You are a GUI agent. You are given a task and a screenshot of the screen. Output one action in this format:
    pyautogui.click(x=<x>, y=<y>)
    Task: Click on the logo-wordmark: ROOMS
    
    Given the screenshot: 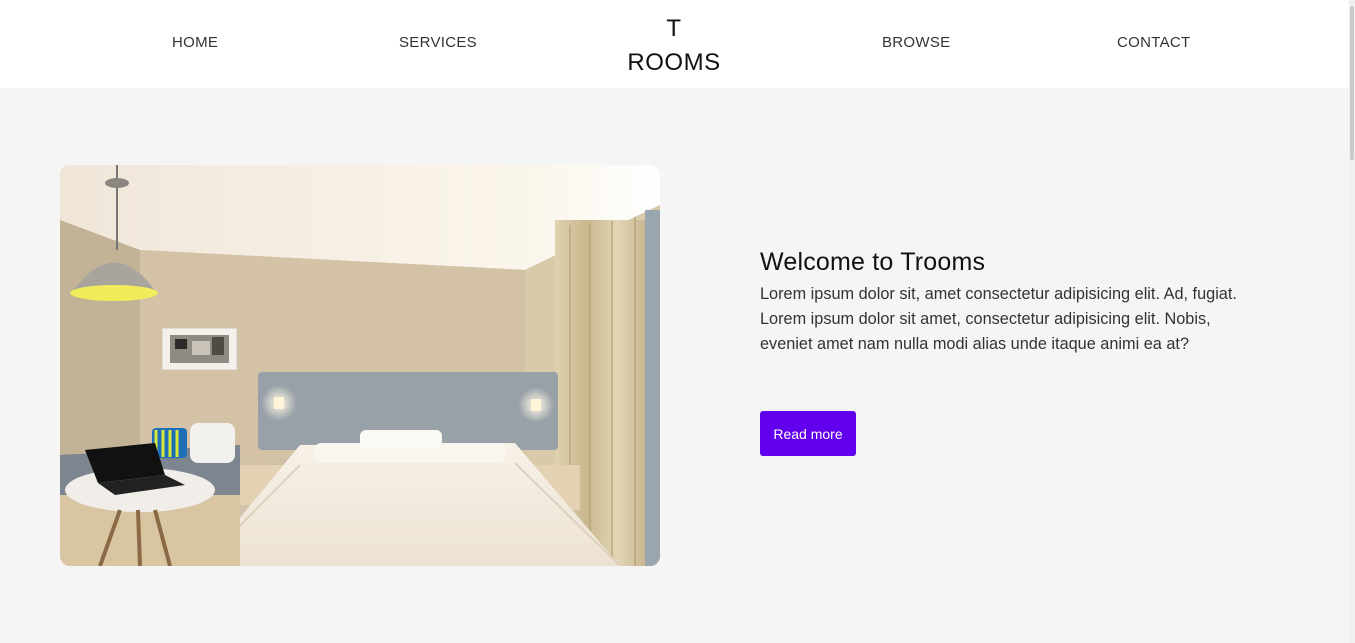 What is the action you would take?
    pyautogui.click(x=674, y=62)
    